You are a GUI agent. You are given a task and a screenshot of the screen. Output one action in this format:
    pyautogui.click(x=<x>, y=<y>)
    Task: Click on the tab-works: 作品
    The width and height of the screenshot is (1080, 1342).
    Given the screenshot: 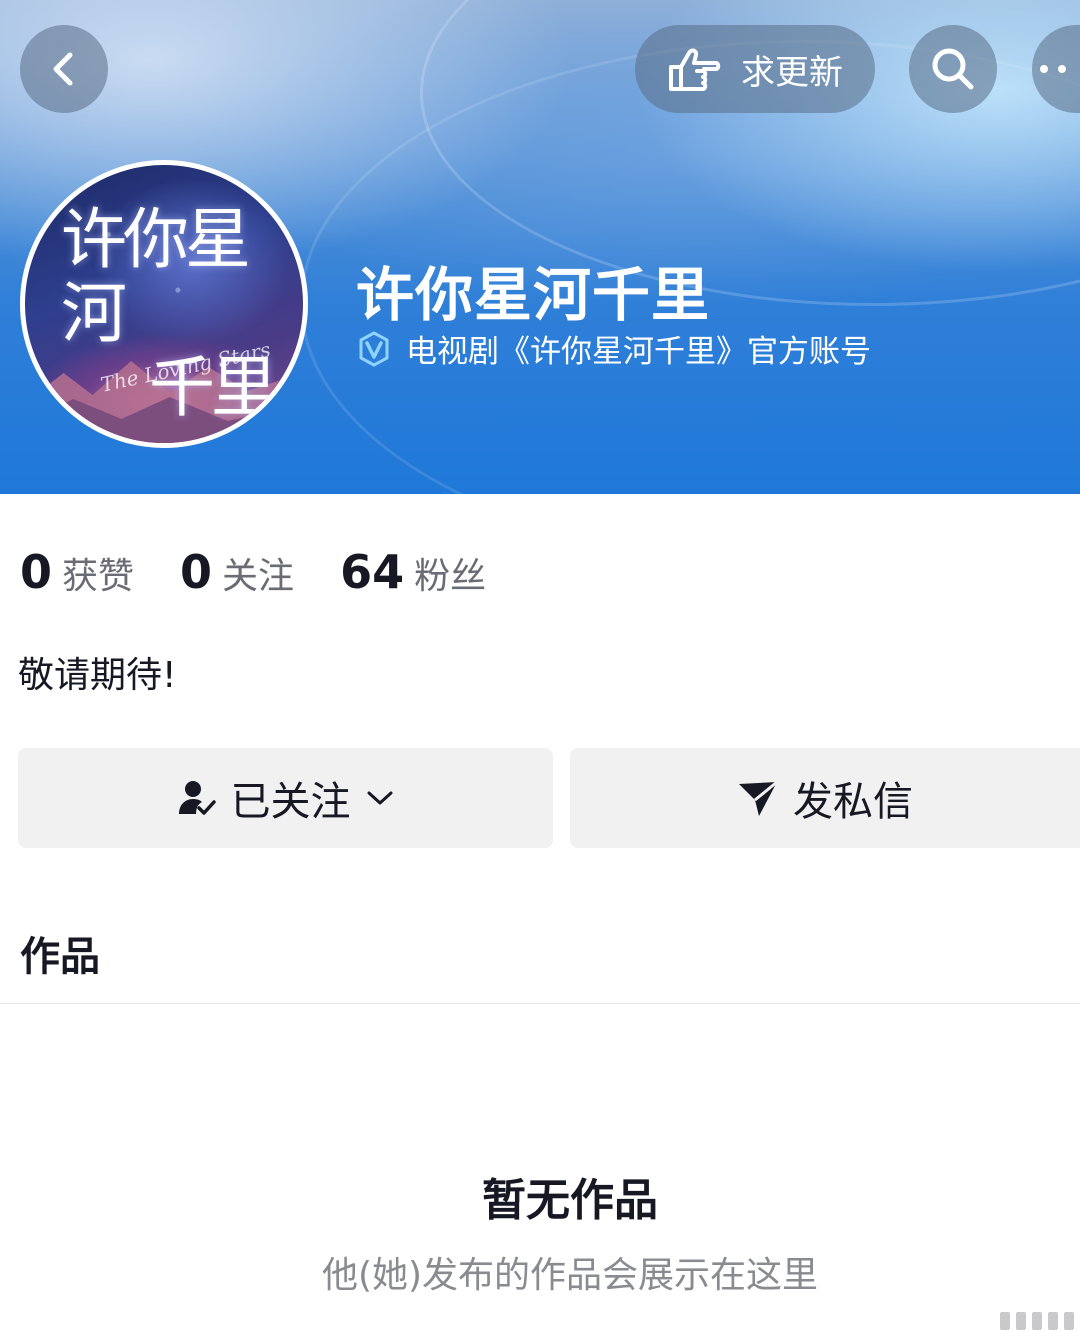 What is the action you would take?
    pyautogui.click(x=60, y=953)
    